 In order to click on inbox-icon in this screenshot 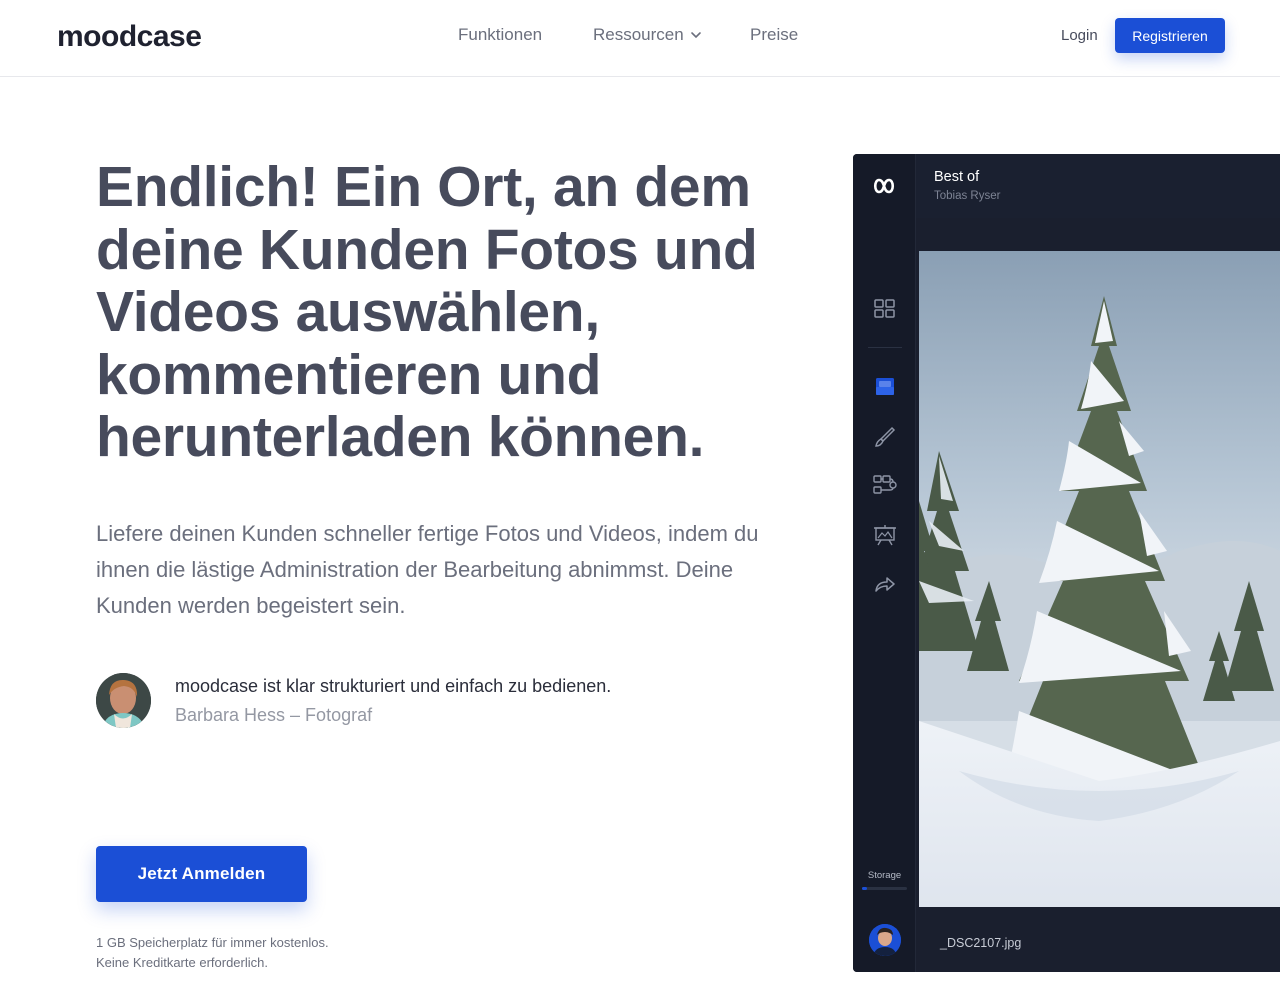, I will do `click(885, 386)`.